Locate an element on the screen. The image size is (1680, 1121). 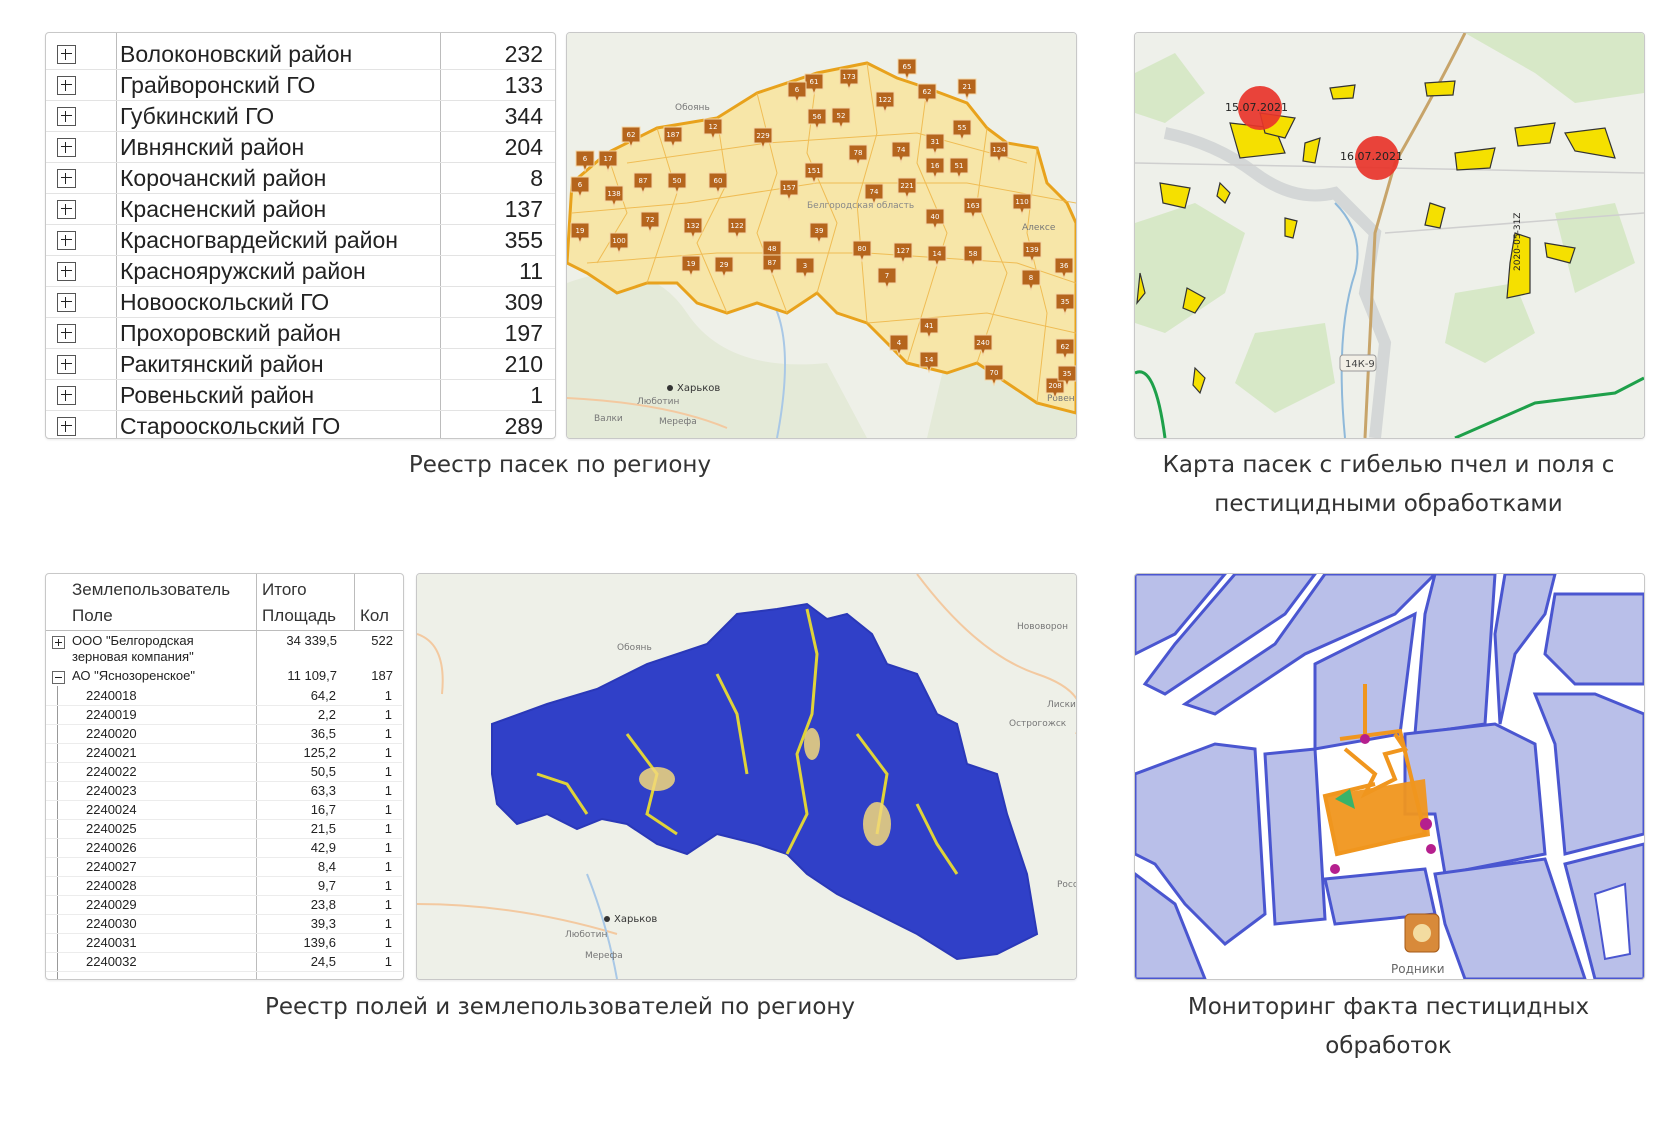
owner-group-1: ООО "Белгородская зерновая компания" is located at coordinates (133, 649).